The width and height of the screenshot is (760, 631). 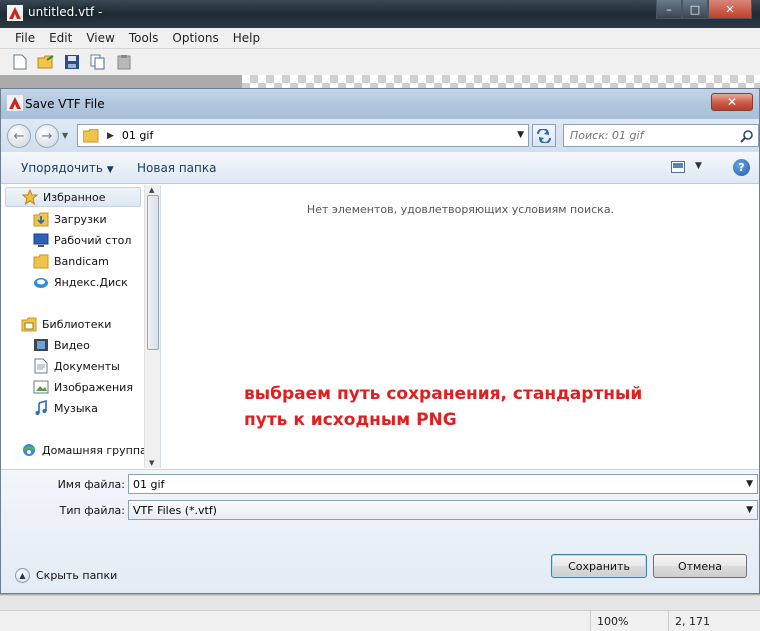 I want to click on breadcrumb-current: 01 gif, so click(x=137, y=135).